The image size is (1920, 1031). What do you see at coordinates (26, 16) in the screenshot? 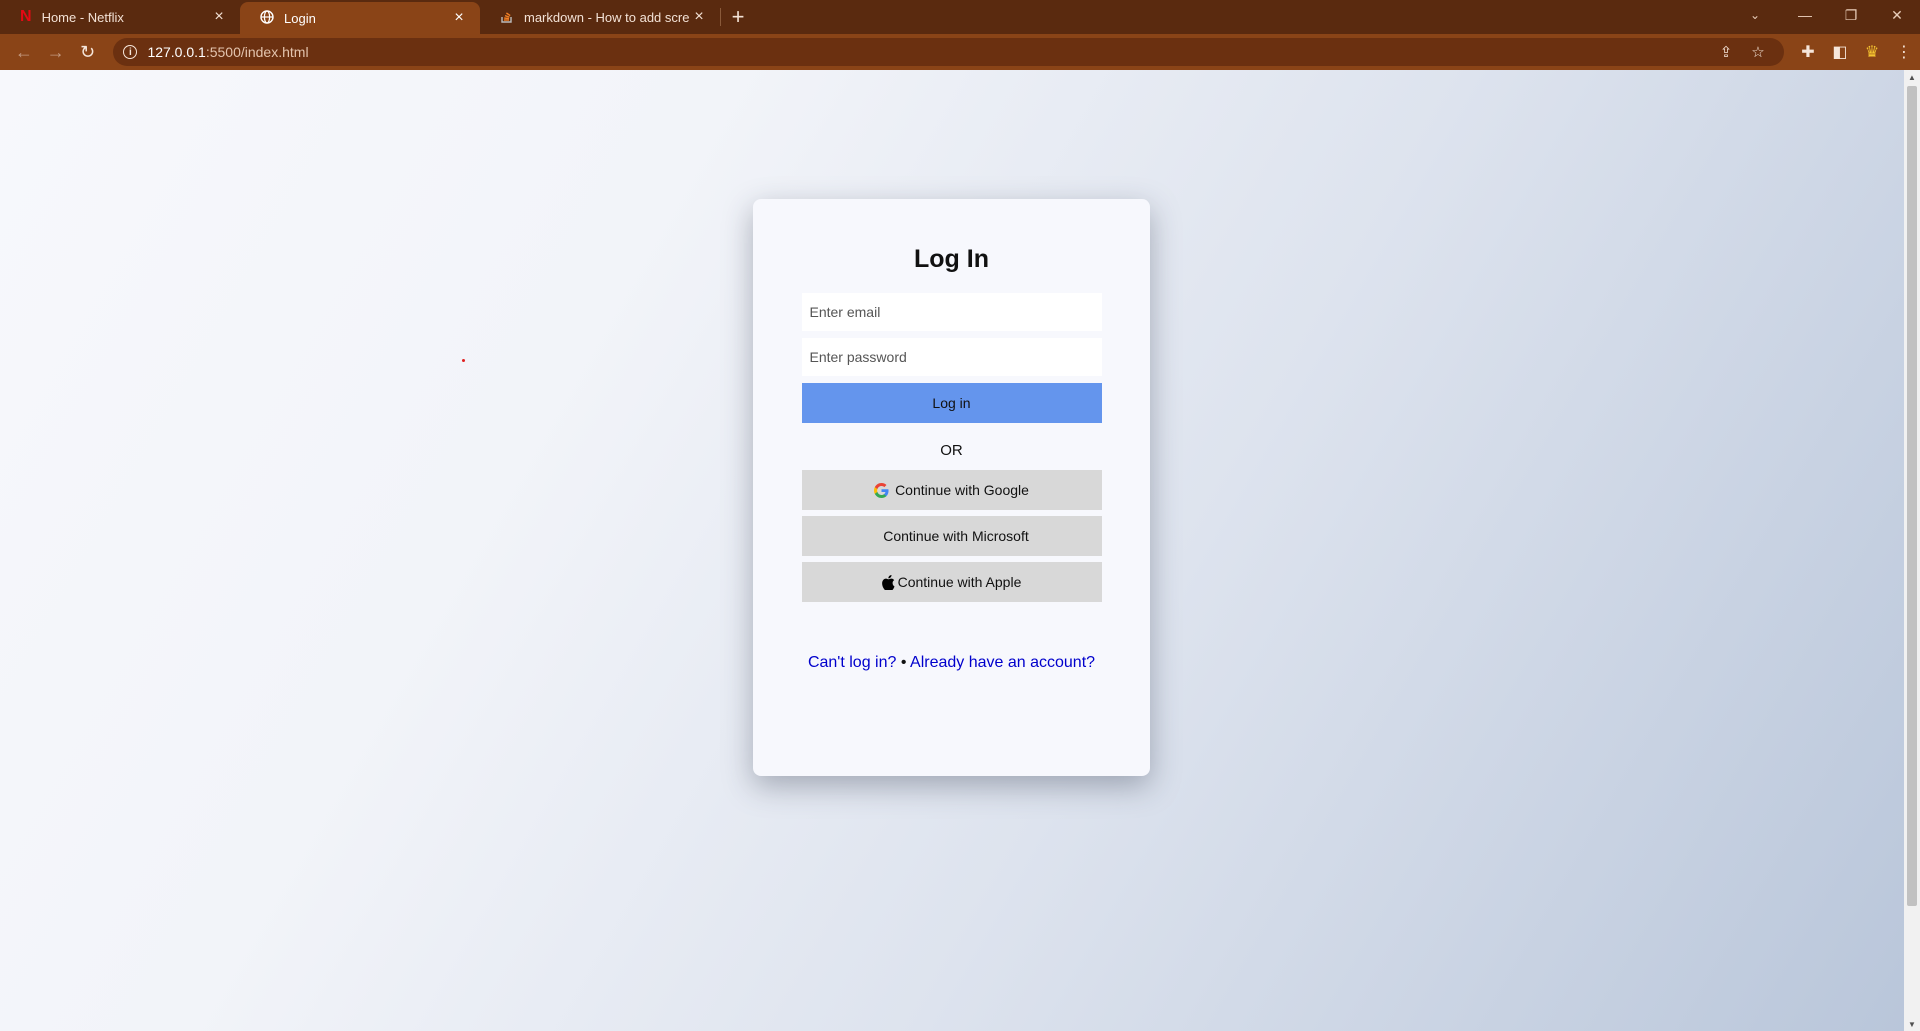
I see `netflix-icon: N` at bounding box center [26, 16].